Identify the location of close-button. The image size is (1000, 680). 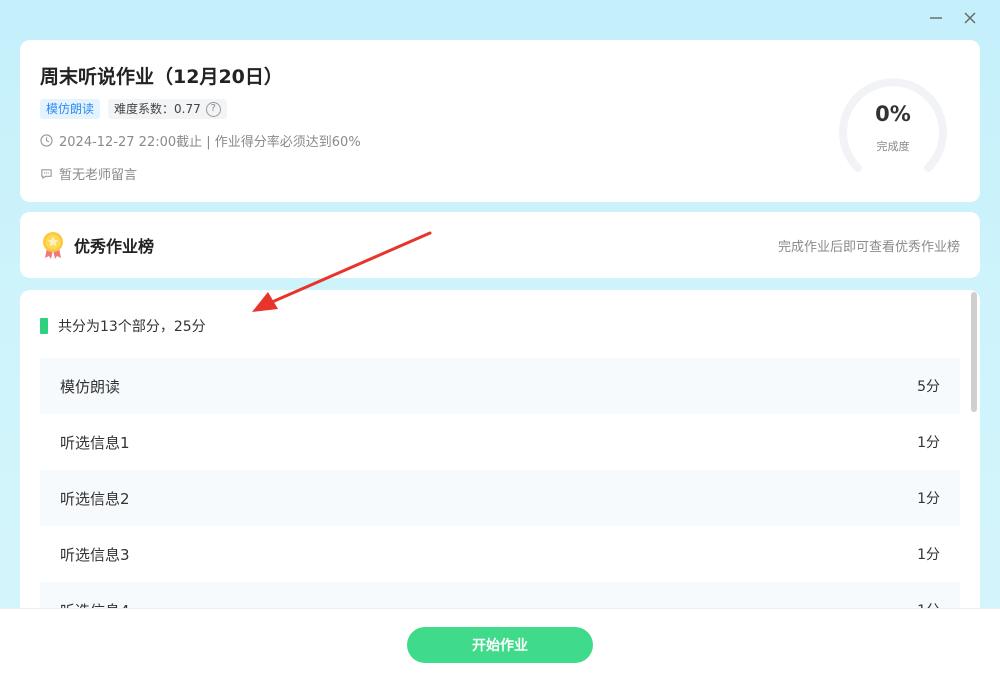
(970, 18).